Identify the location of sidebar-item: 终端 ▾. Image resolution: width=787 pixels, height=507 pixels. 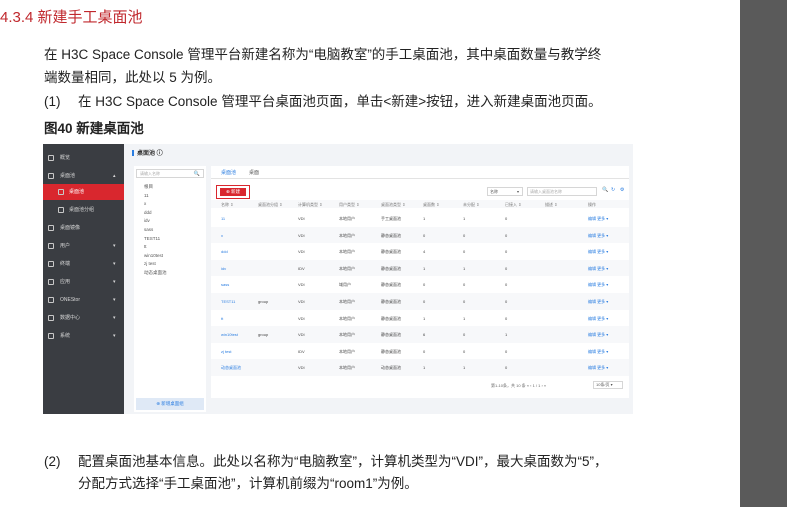
(83, 264).